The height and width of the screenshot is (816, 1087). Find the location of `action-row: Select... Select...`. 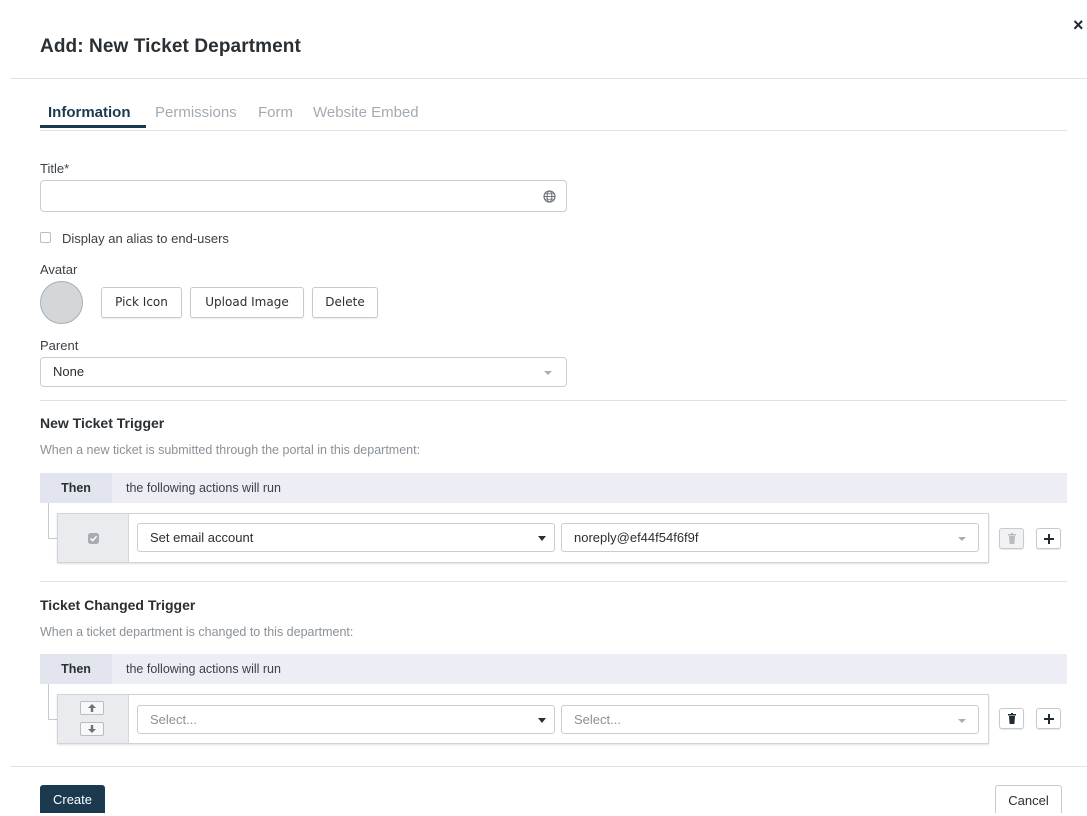

action-row: Select... Select... is located at coordinates (523, 719).